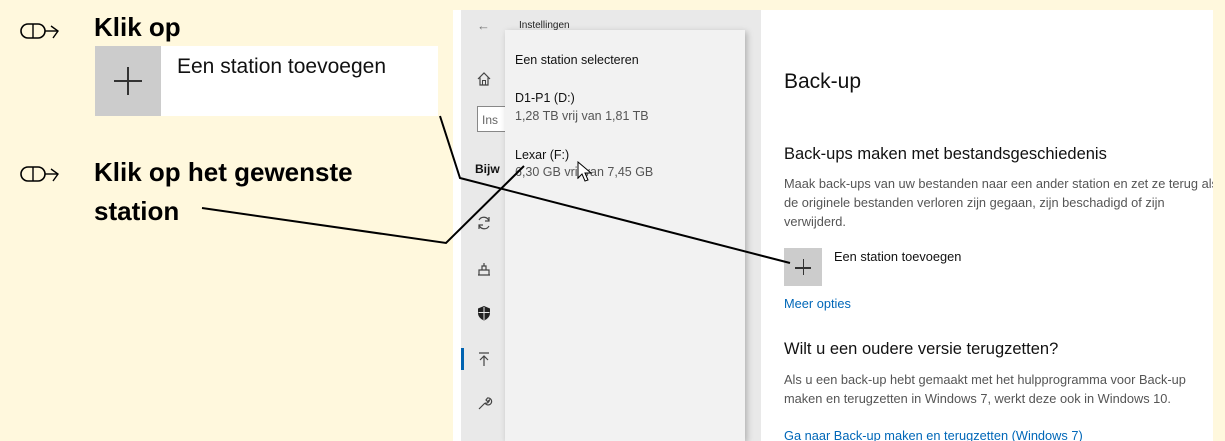 This screenshot has width=1225, height=441. What do you see at coordinates (615, 189) in the screenshot?
I see `callout-line-add-drive` at bounding box center [615, 189].